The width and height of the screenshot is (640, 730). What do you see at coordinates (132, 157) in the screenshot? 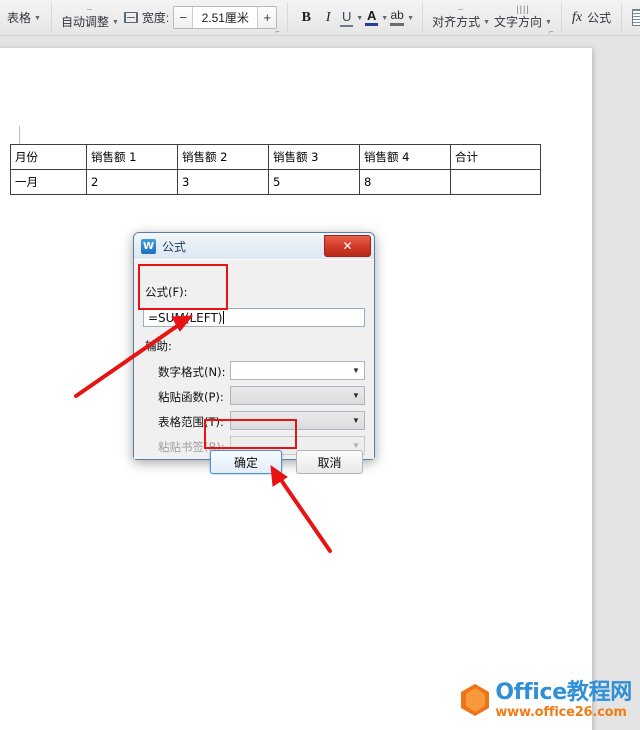
I see `table-header-cell: 销售额 1` at bounding box center [132, 157].